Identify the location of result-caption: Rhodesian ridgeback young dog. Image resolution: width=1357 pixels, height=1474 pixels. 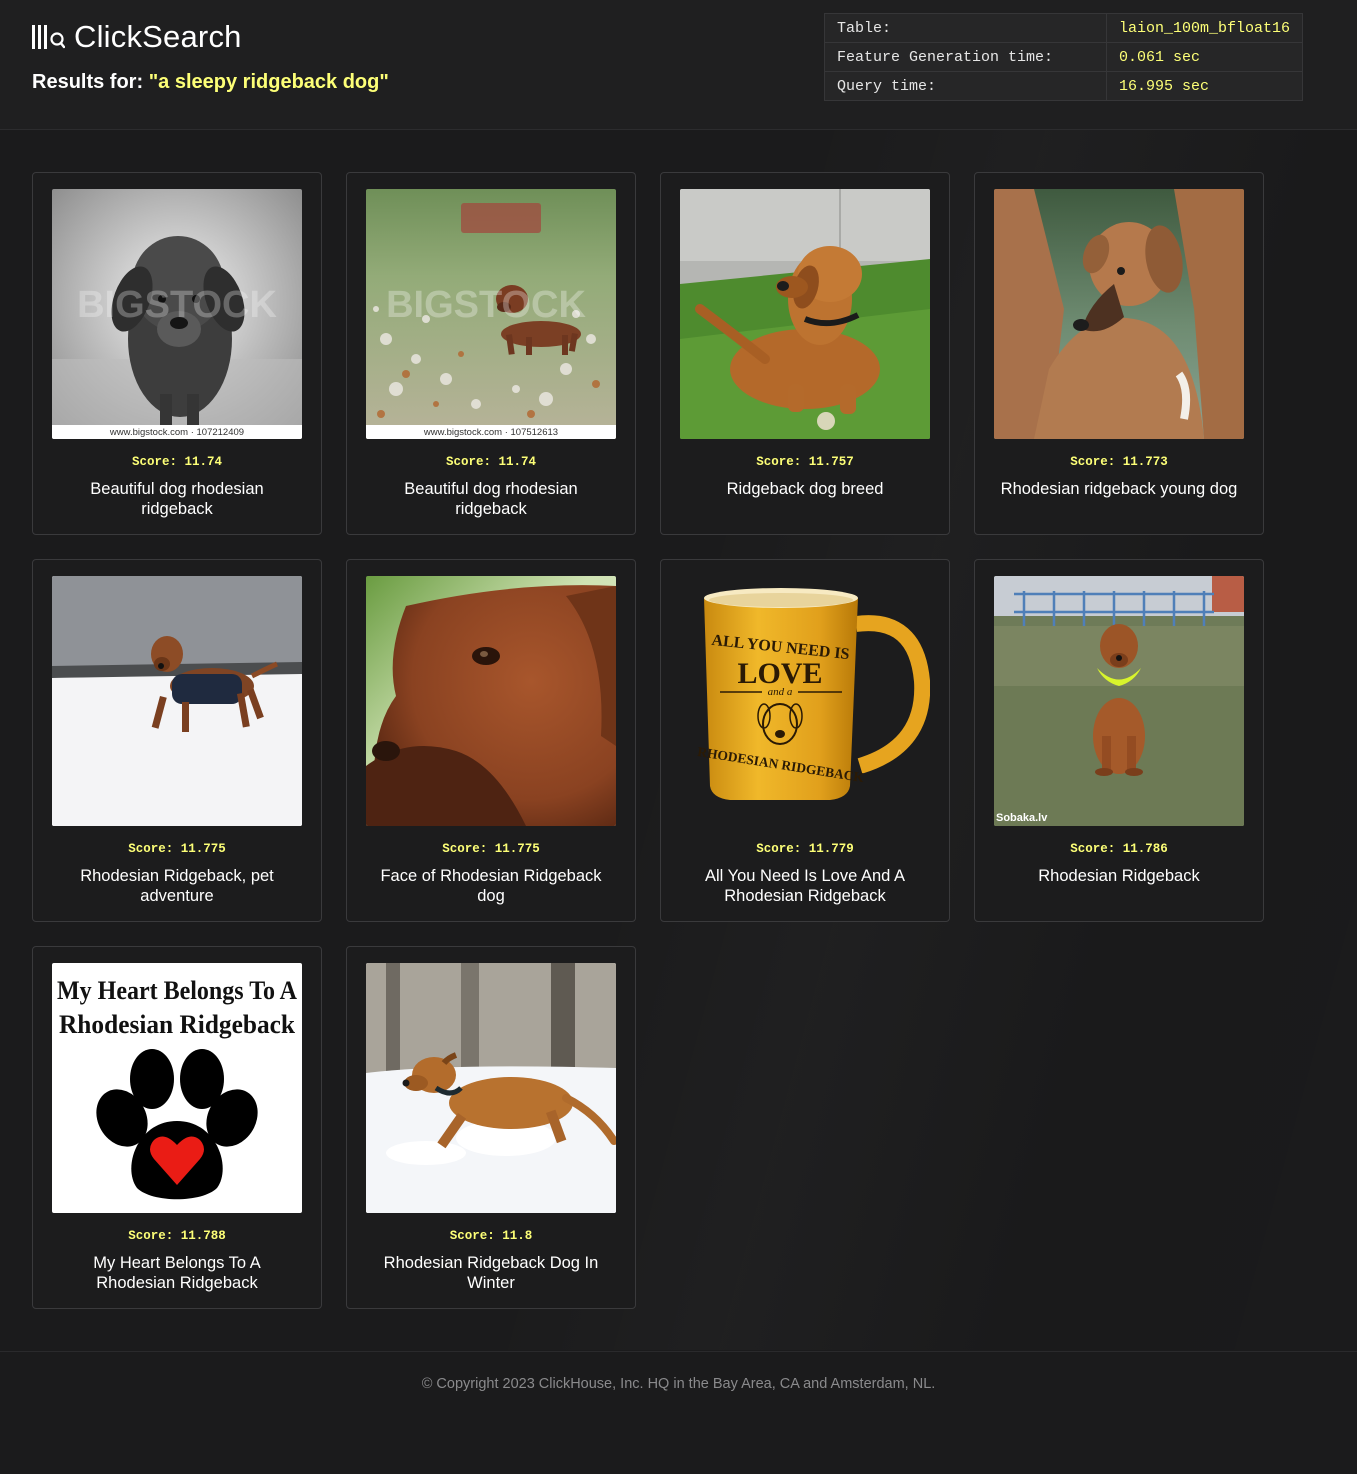
(1119, 489).